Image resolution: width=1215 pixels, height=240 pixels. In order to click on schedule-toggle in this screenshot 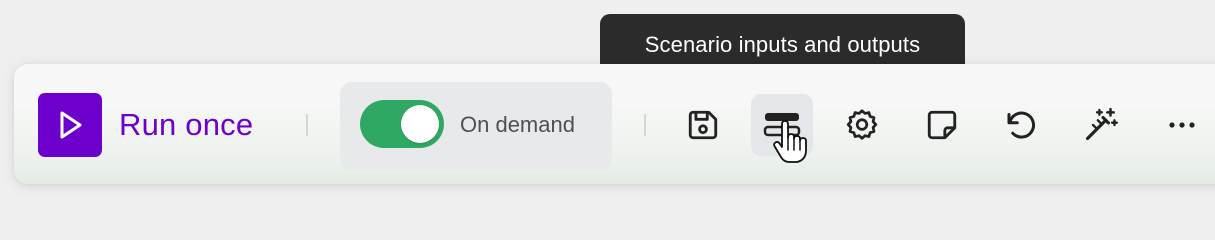, I will do `click(402, 124)`.